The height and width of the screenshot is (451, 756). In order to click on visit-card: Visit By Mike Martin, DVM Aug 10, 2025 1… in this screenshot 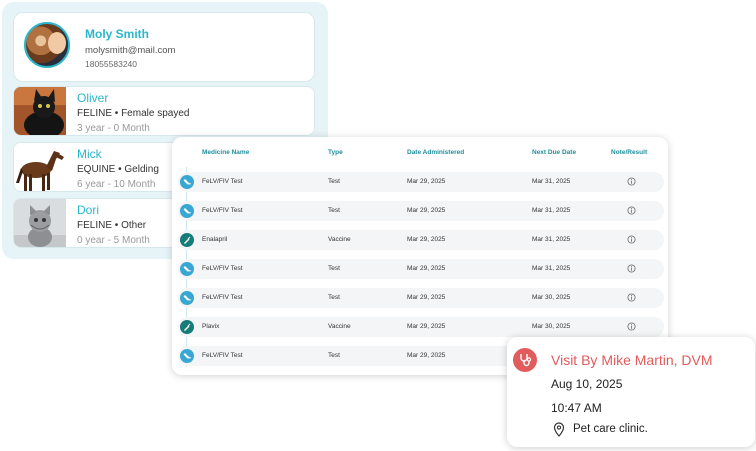, I will do `click(631, 392)`.